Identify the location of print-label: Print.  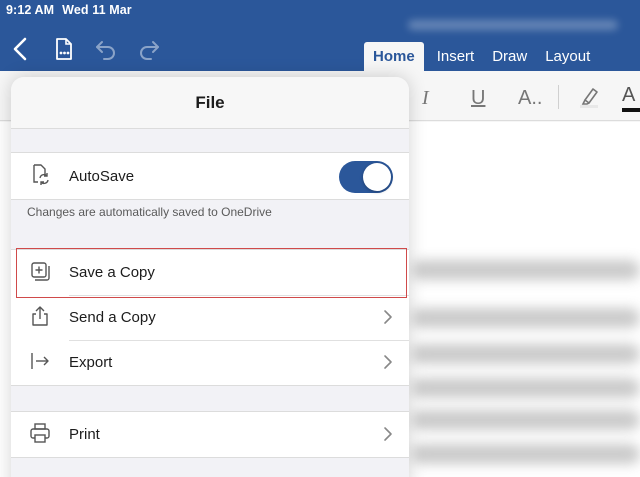
(84, 434).